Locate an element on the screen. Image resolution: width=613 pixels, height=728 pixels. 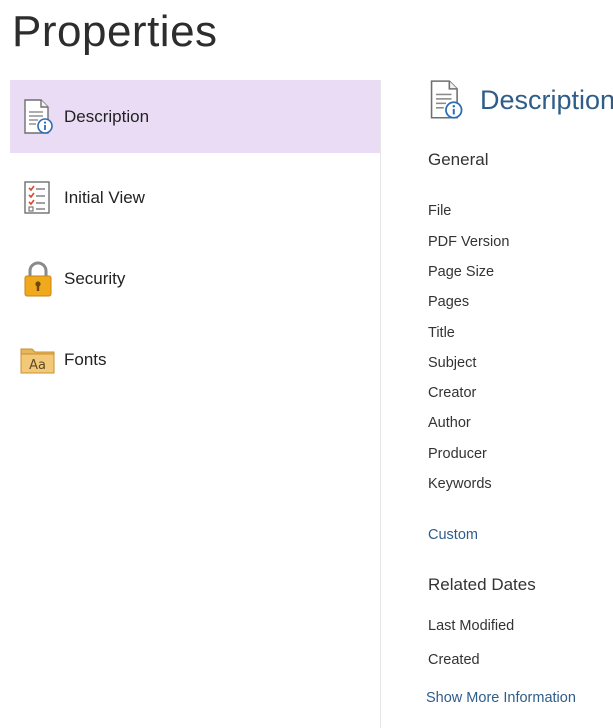
field-label: Subject is located at coordinates (452, 363).